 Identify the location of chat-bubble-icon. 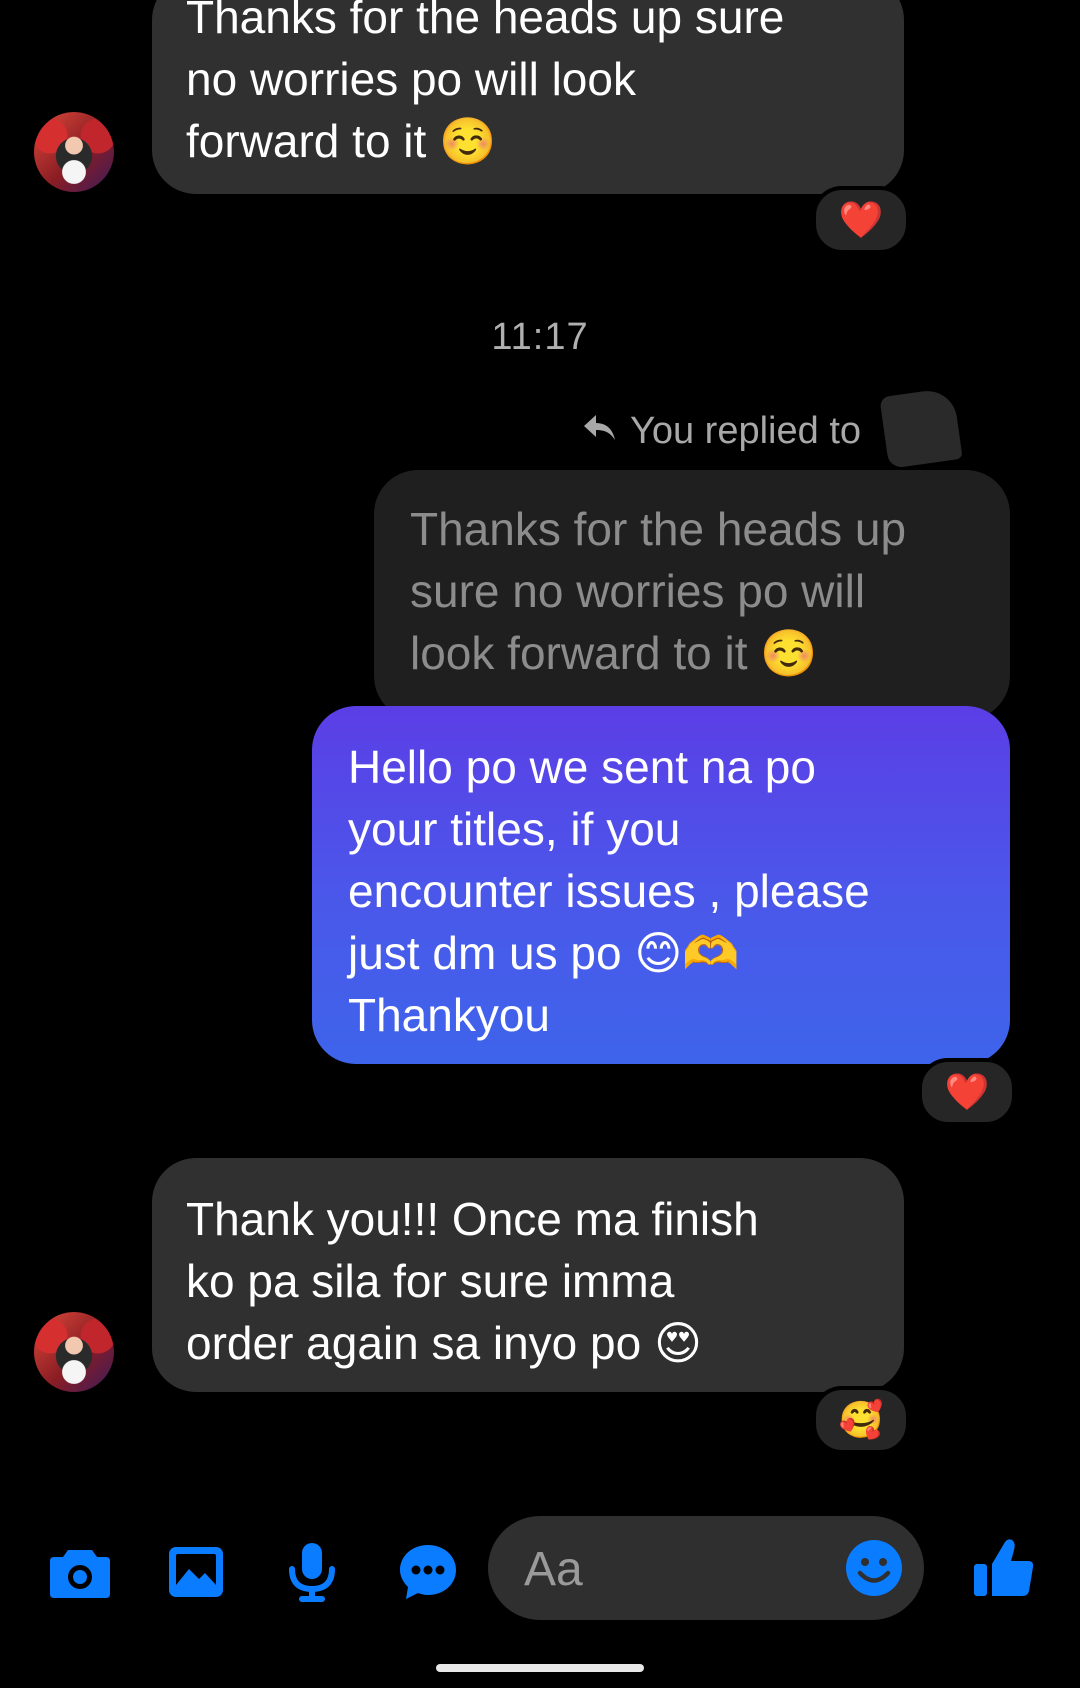
(428, 1572).